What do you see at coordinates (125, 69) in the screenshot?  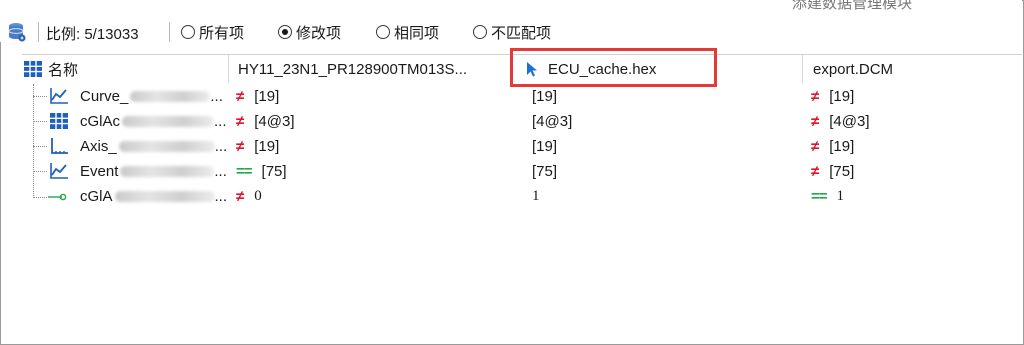 I see `column-header-name: 名称` at bounding box center [125, 69].